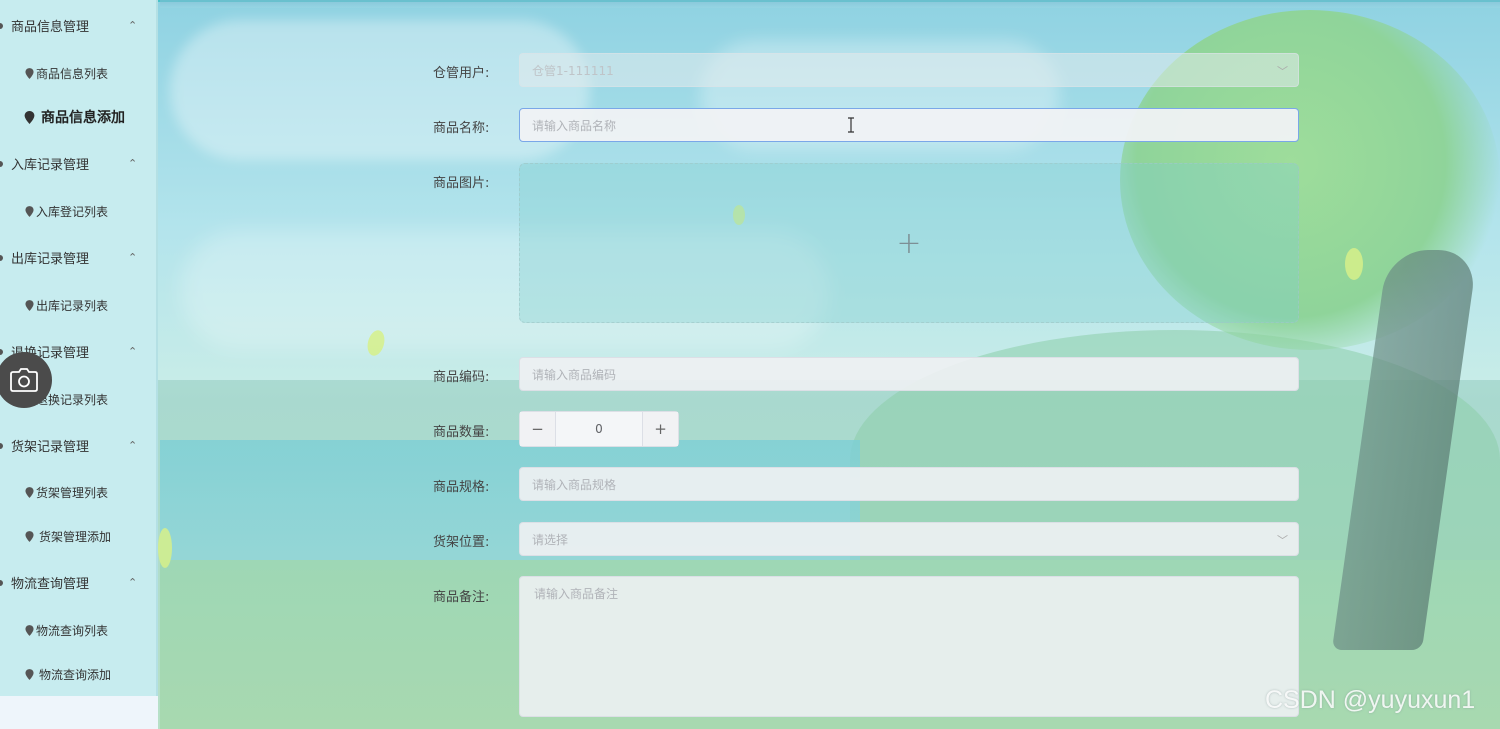 Image resolution: width=1500 pixels, height=729 pixels. Describe the element at coordinates (461, 432) in the screenshot. I see `product-quantity-label: 商品数量:` at that location.